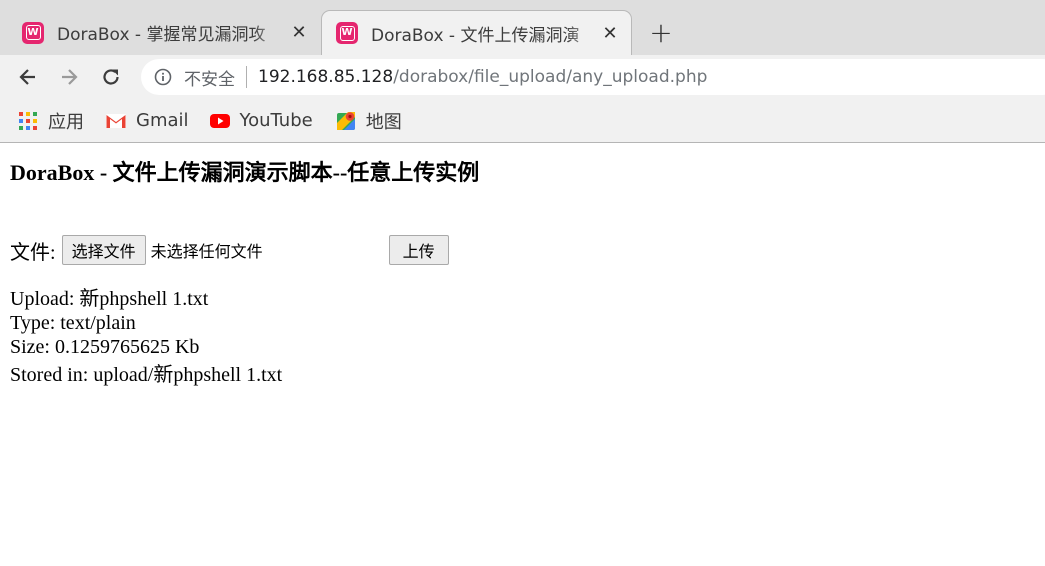  What do you see at coordinates (418, 250) in the screenshot?
I see `upload-submit-button: 上传` at bounding box center [418, 250].